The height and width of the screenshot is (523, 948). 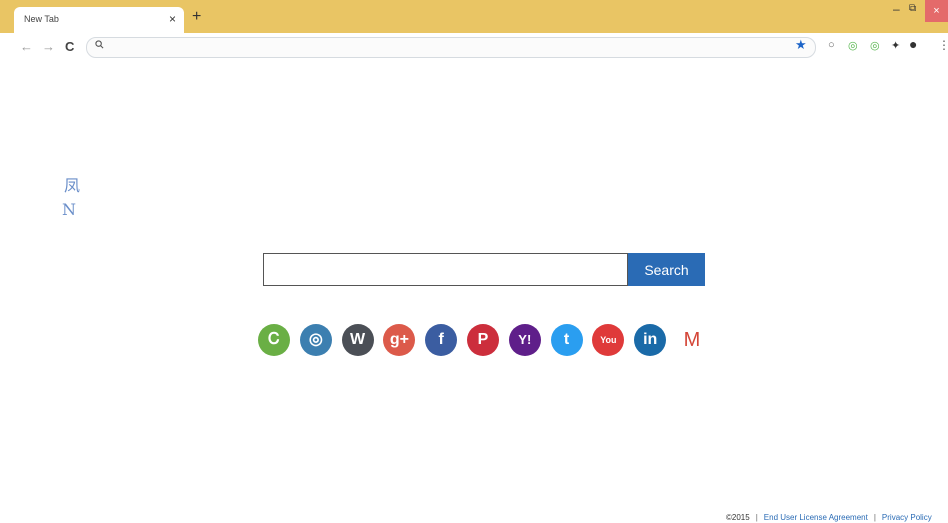 What do you see at coordinates (26, 46) in the screenshot?
I see `back-button: ←` at bounding box center [26, 46].